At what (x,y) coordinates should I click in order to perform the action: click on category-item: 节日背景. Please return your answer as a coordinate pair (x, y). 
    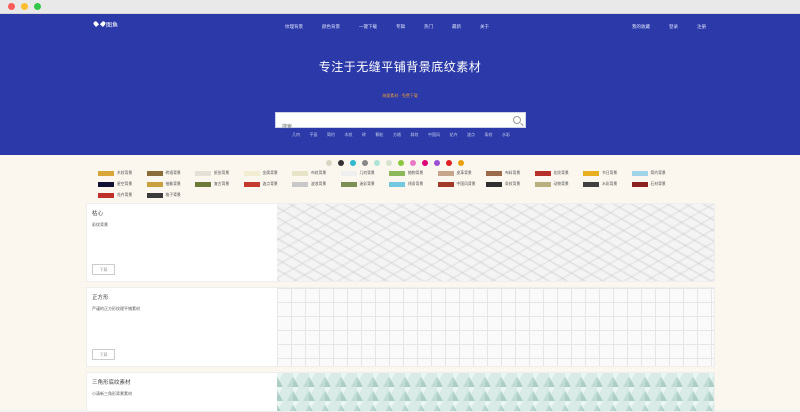
    Looking at the image, I should click on (607, 173).